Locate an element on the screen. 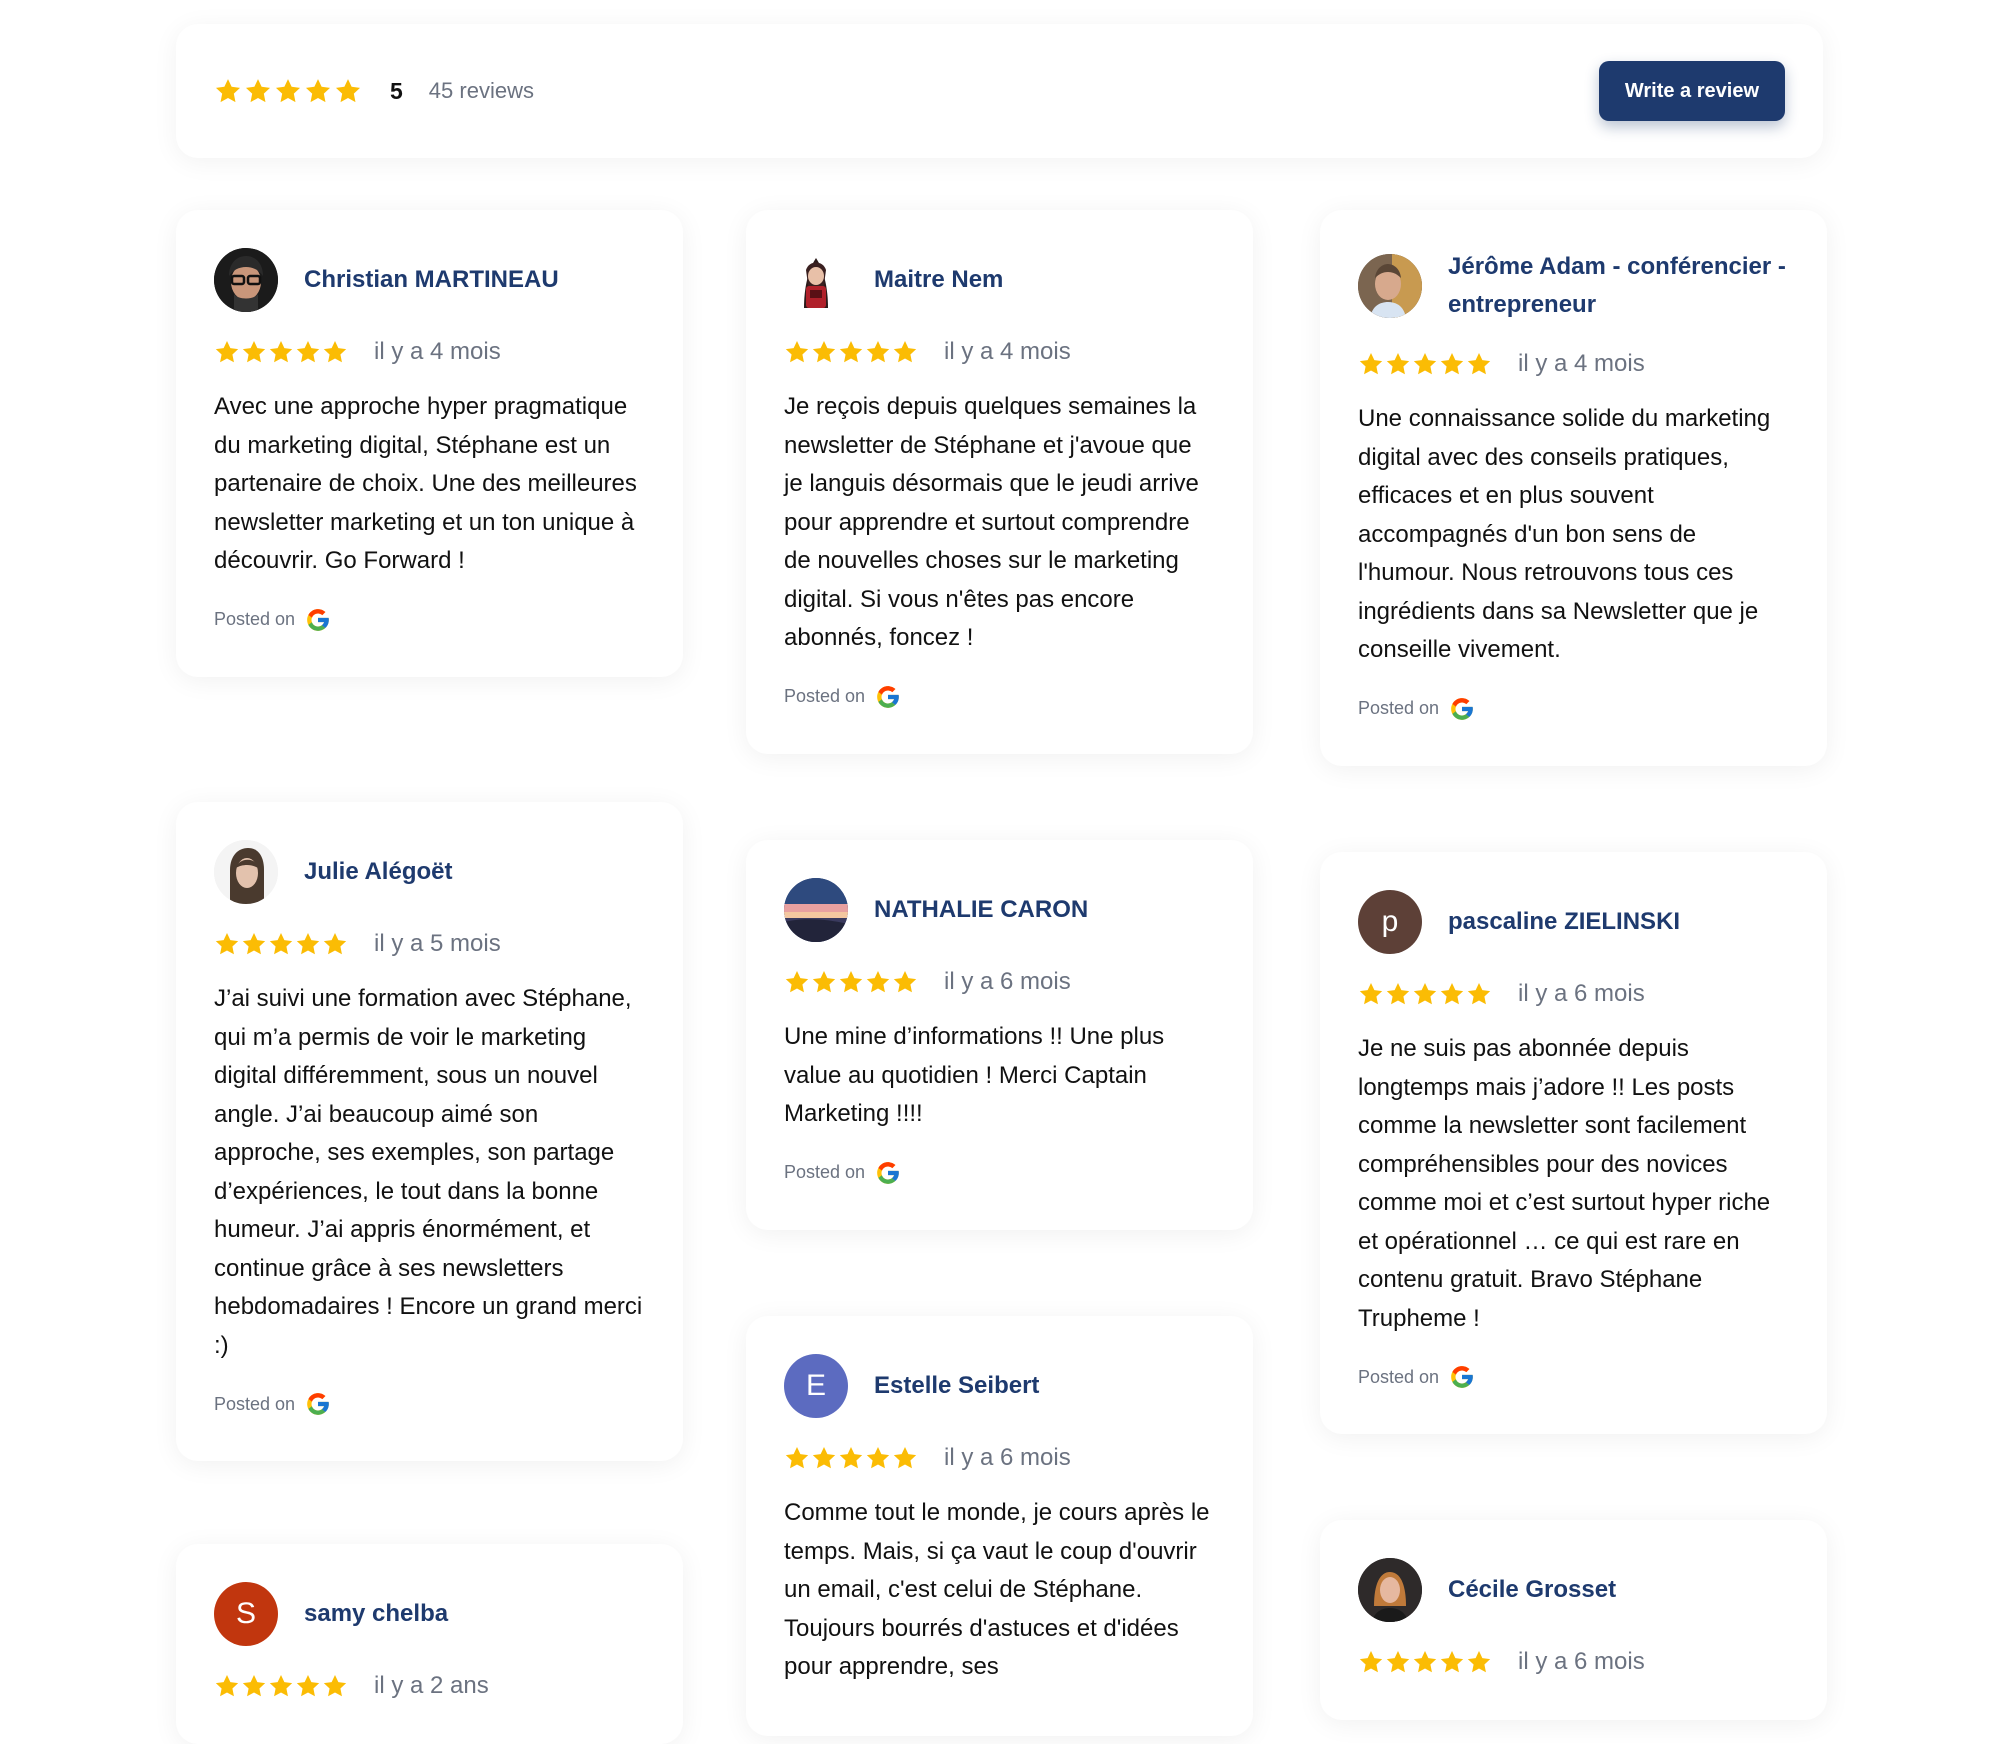 The height and width of the screenshot is (1744, 1998). reviewer-name: Christian MARTINEAU is located at coordinates (431, 280).